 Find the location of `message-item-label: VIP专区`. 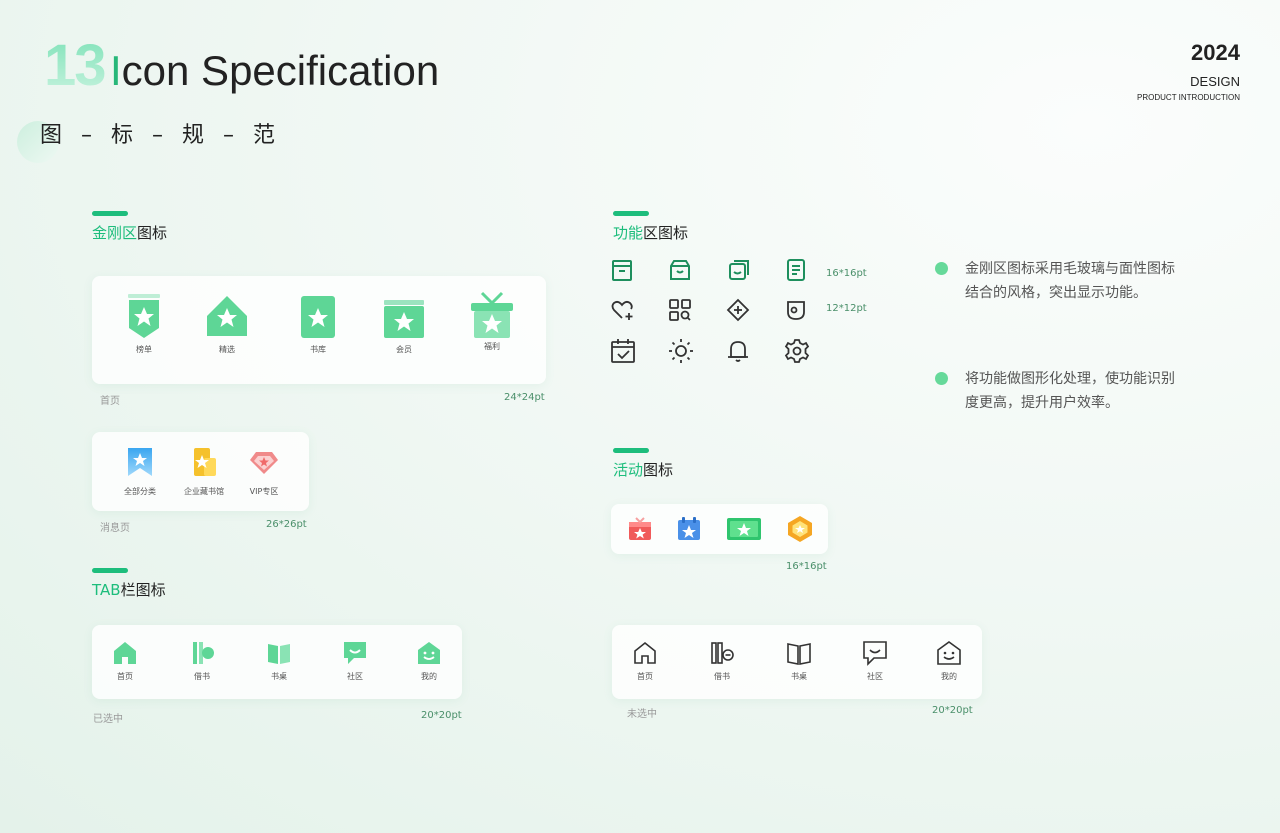

message-item-label: VIP专区 is located at coordinates (264, 491).